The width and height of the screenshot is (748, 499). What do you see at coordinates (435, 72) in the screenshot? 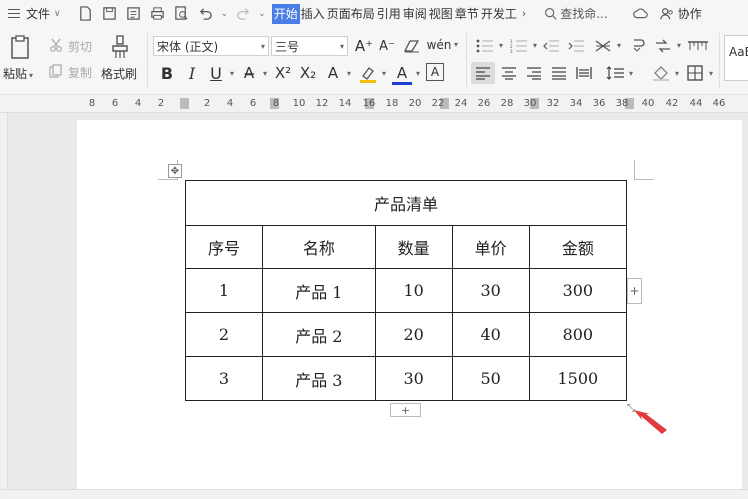
I see `character-border-icon: A` at bounding box center [435, 72].